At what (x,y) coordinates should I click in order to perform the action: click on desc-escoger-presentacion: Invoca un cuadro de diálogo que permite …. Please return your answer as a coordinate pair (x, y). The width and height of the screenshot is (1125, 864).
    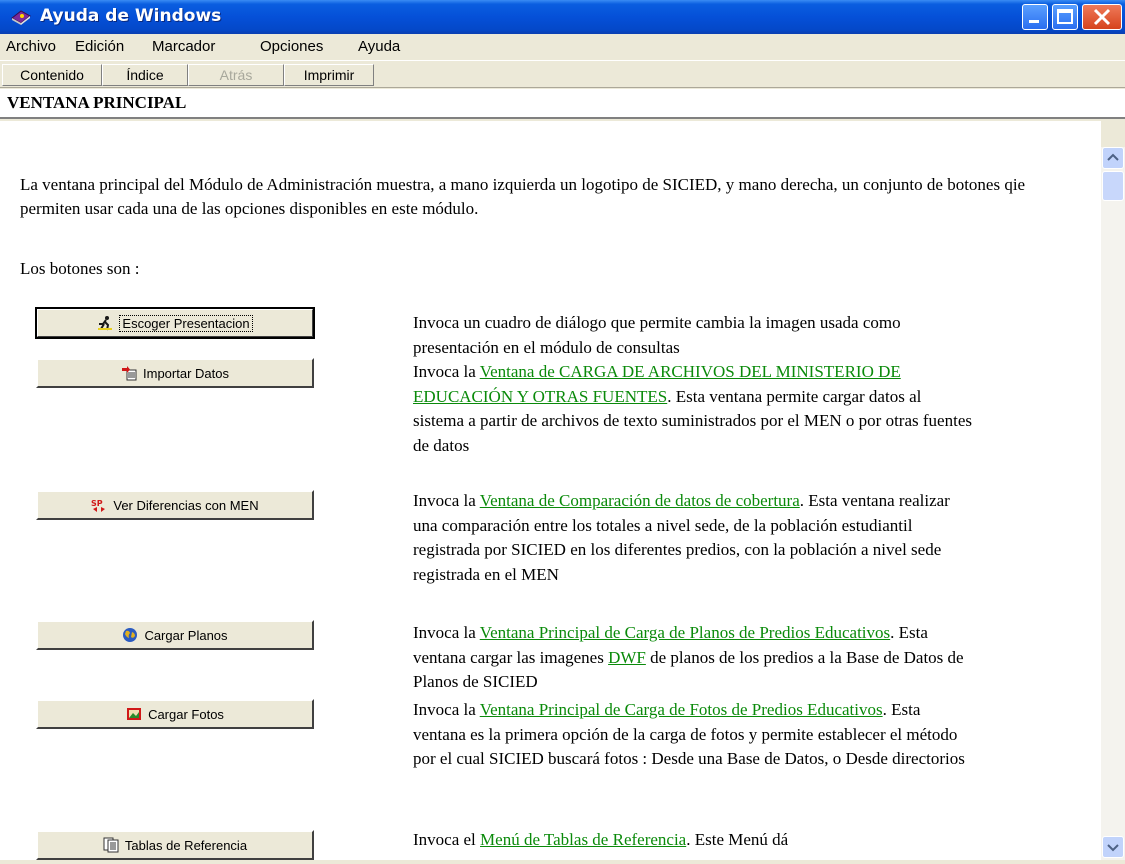
    Looking at the image, I should click on (693, 335).